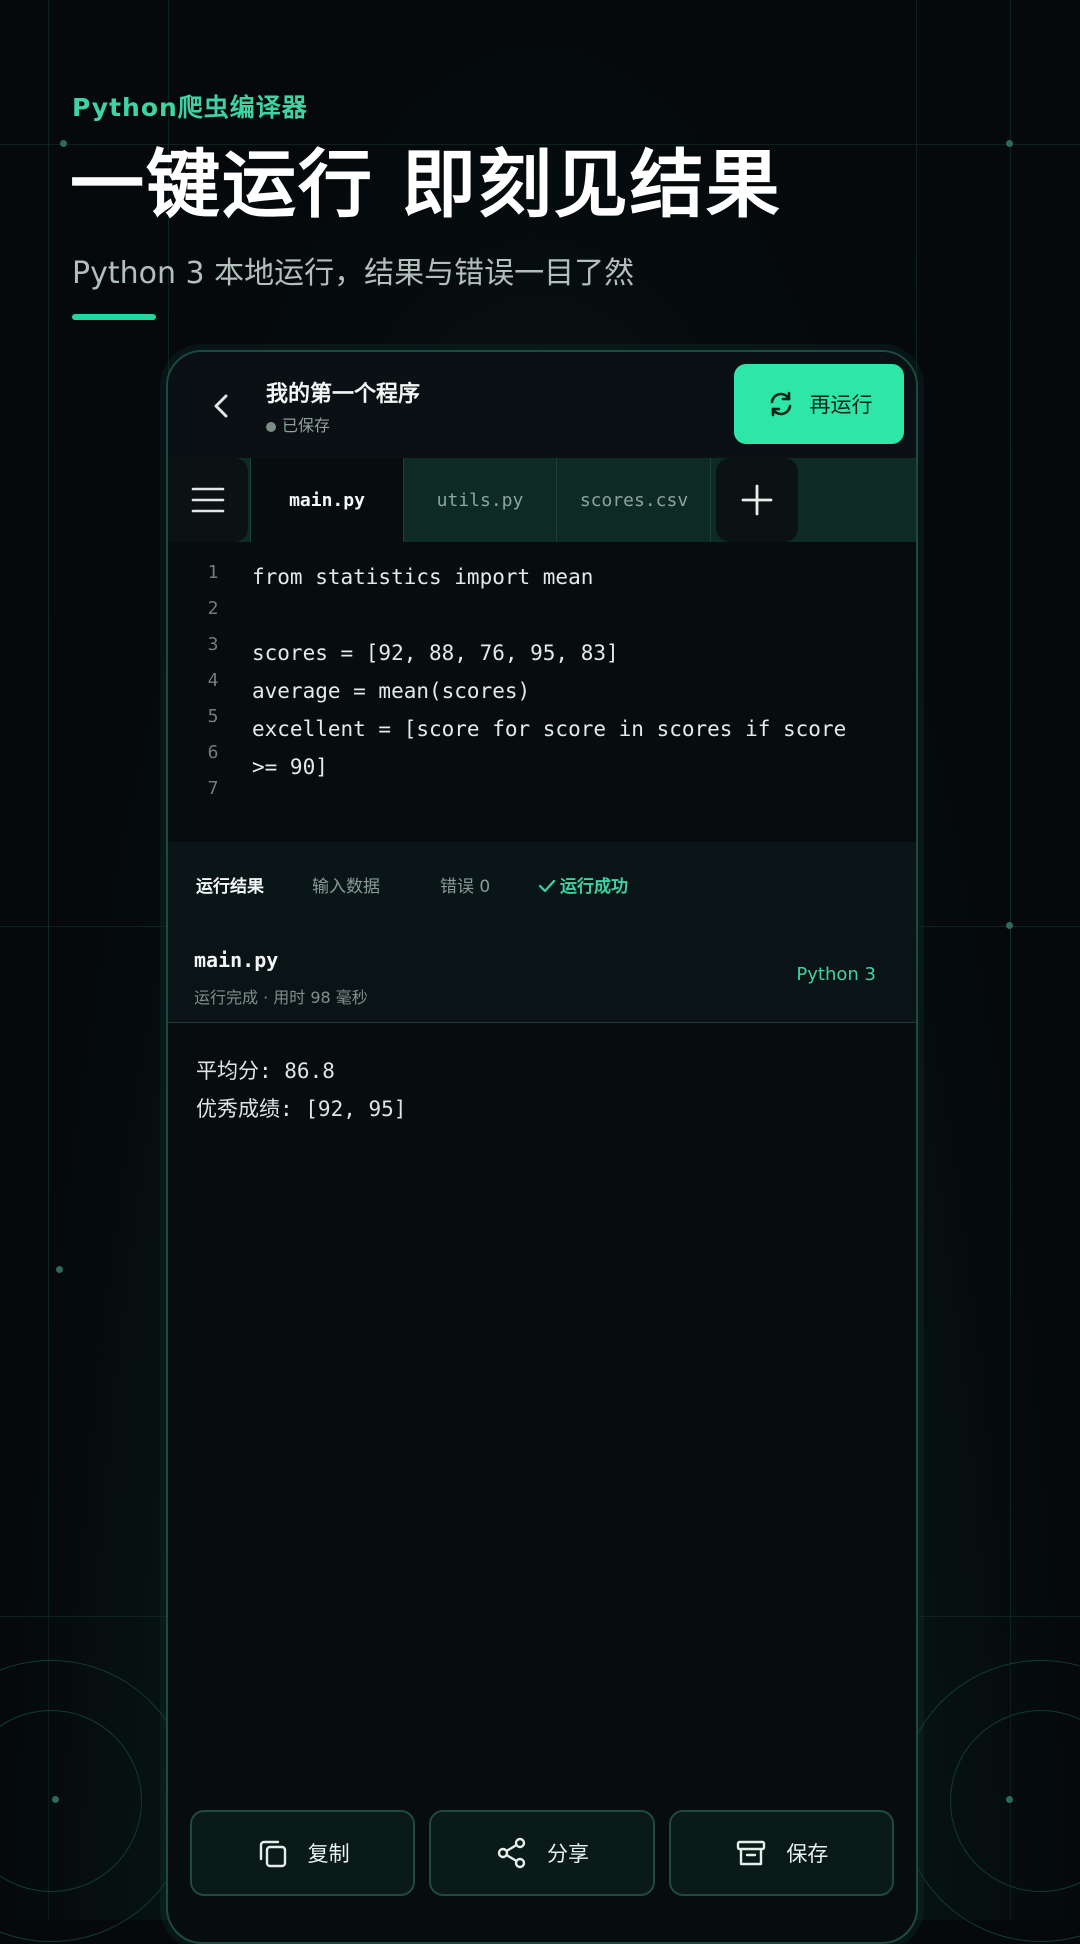  I want to click on tab-scores-csv: scores.csv, so click(634, 500).